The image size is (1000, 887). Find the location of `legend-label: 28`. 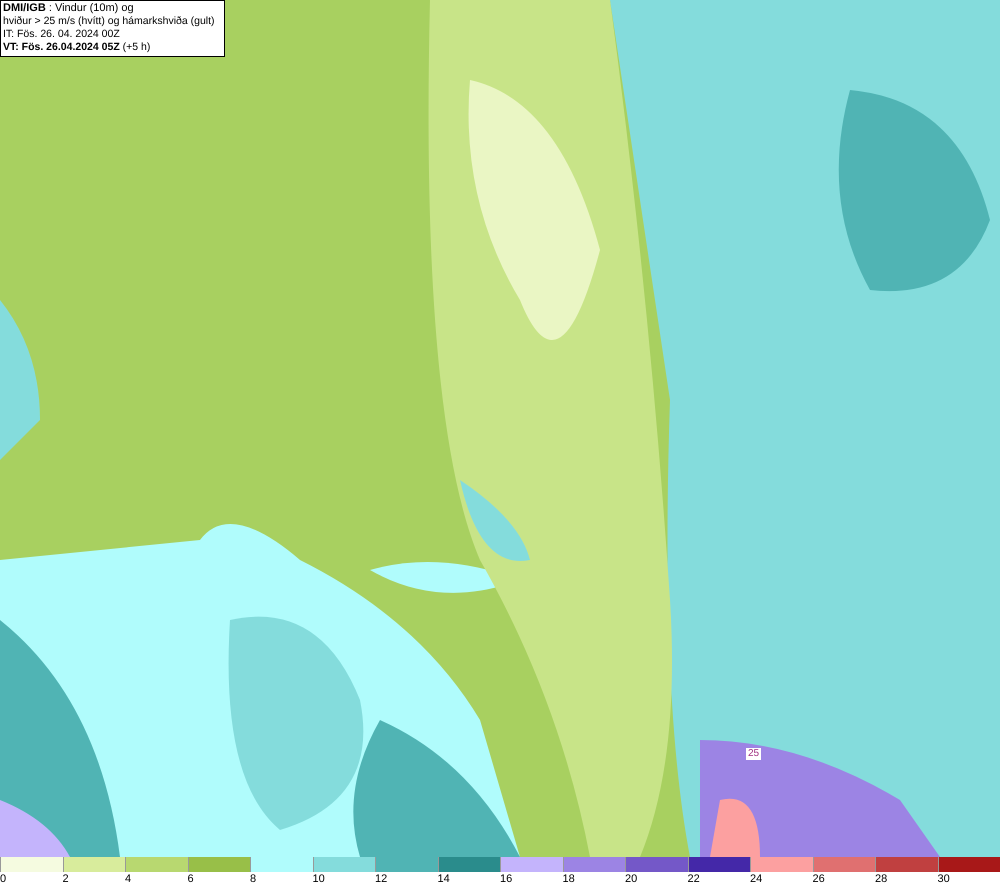

legend-label: 28 is located at coordinates (881, 879).